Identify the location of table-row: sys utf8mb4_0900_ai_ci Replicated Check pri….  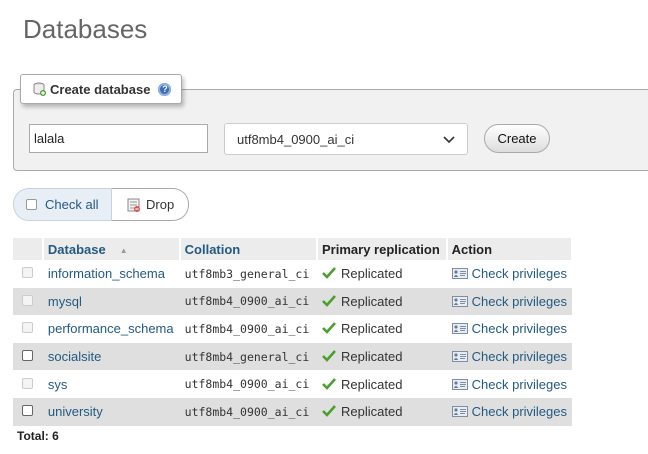
(292, 384).